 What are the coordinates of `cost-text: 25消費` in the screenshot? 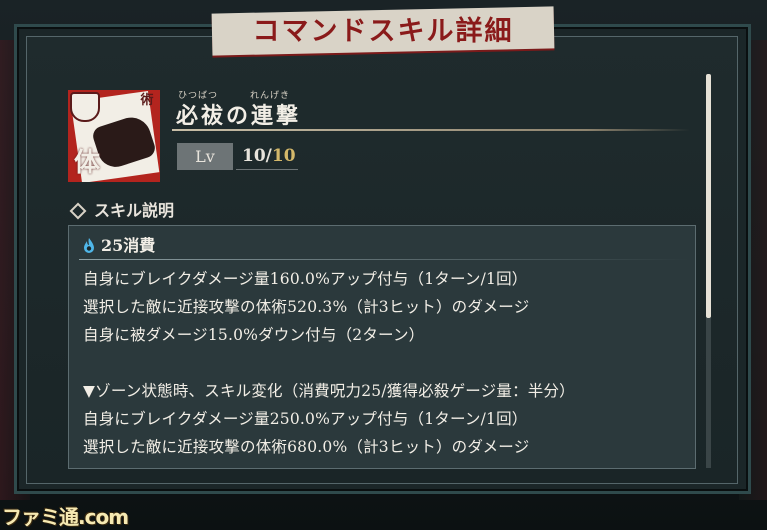 It's located at (128, 245).